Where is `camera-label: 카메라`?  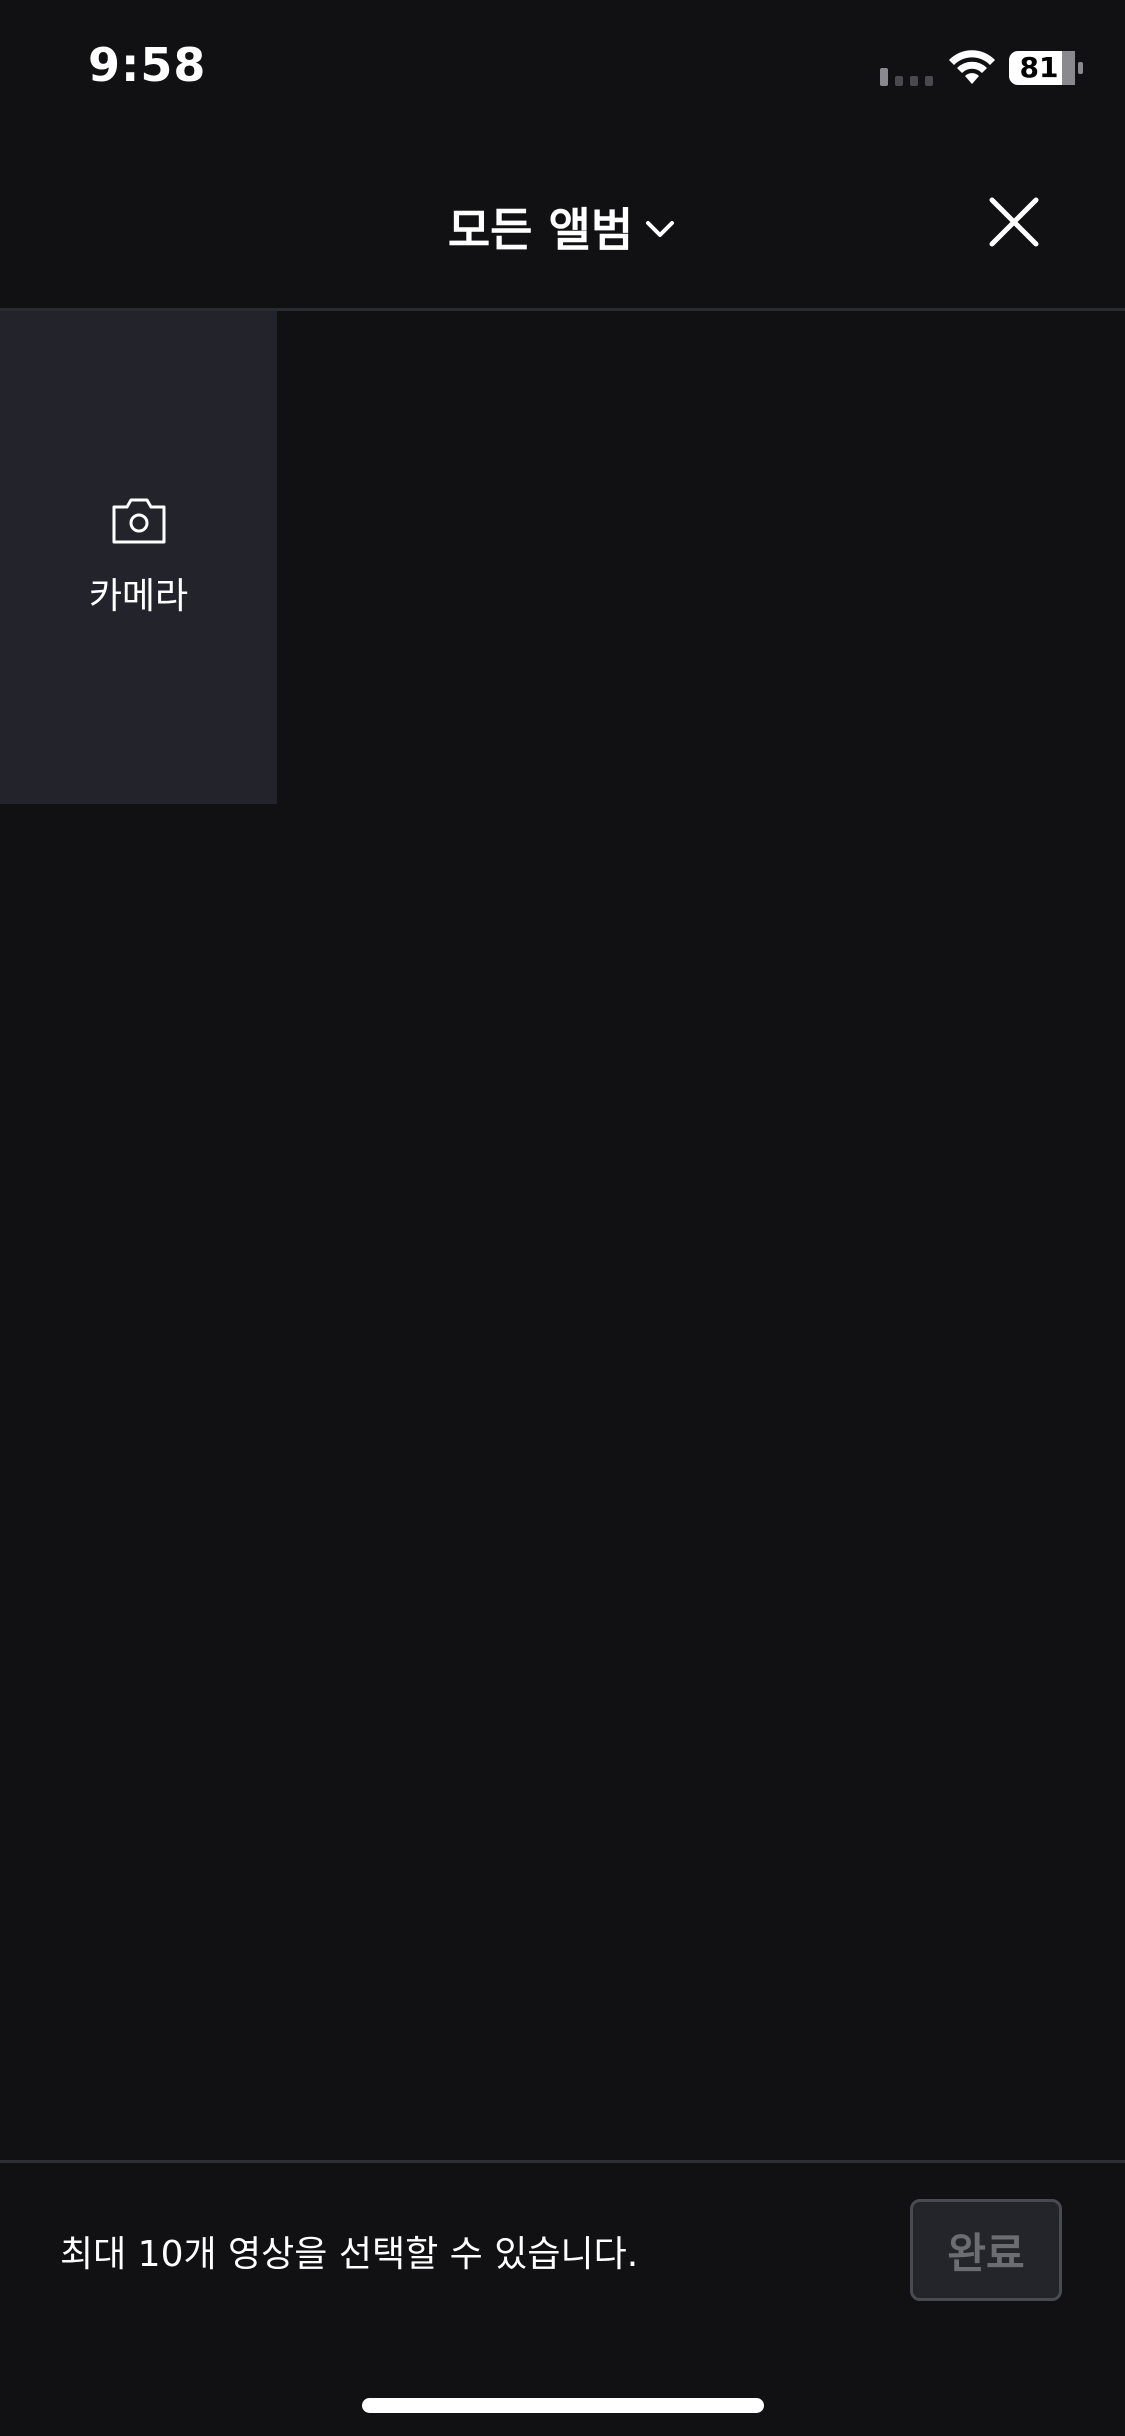 camera-label: 카메라 is located at coordinates (138, 596).